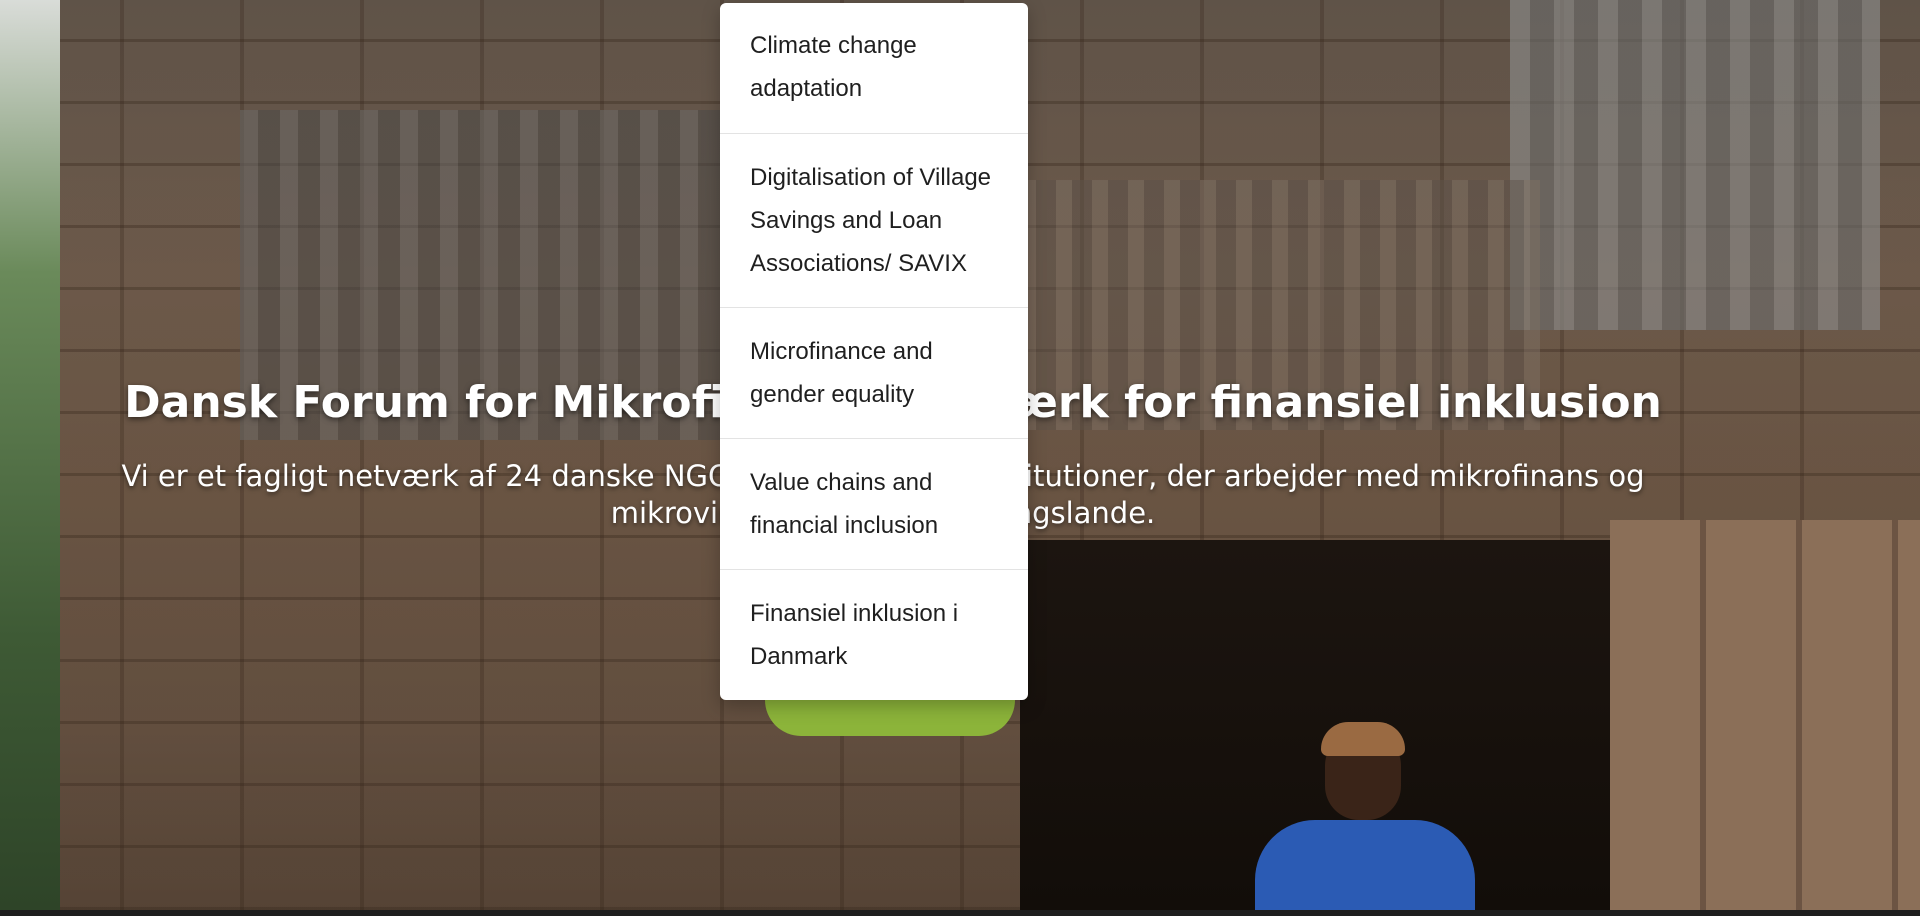 The height and width of the screenshot is (916, 1920). What do you see at coordinates (874, 504) in the screenshot?
I see `dropdown-item-value-chains-financial-inclusion: Value chains and financial inclusion` at bounding box center [874, 504].